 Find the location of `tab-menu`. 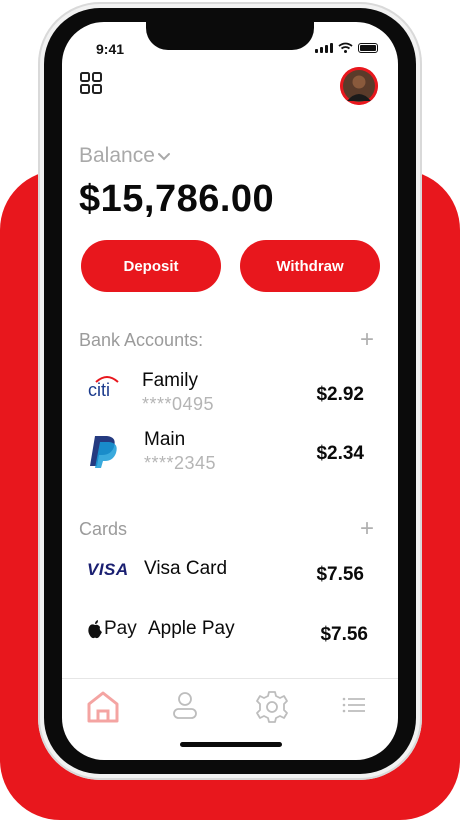

tab-menu is located at coordinates (360, 708).